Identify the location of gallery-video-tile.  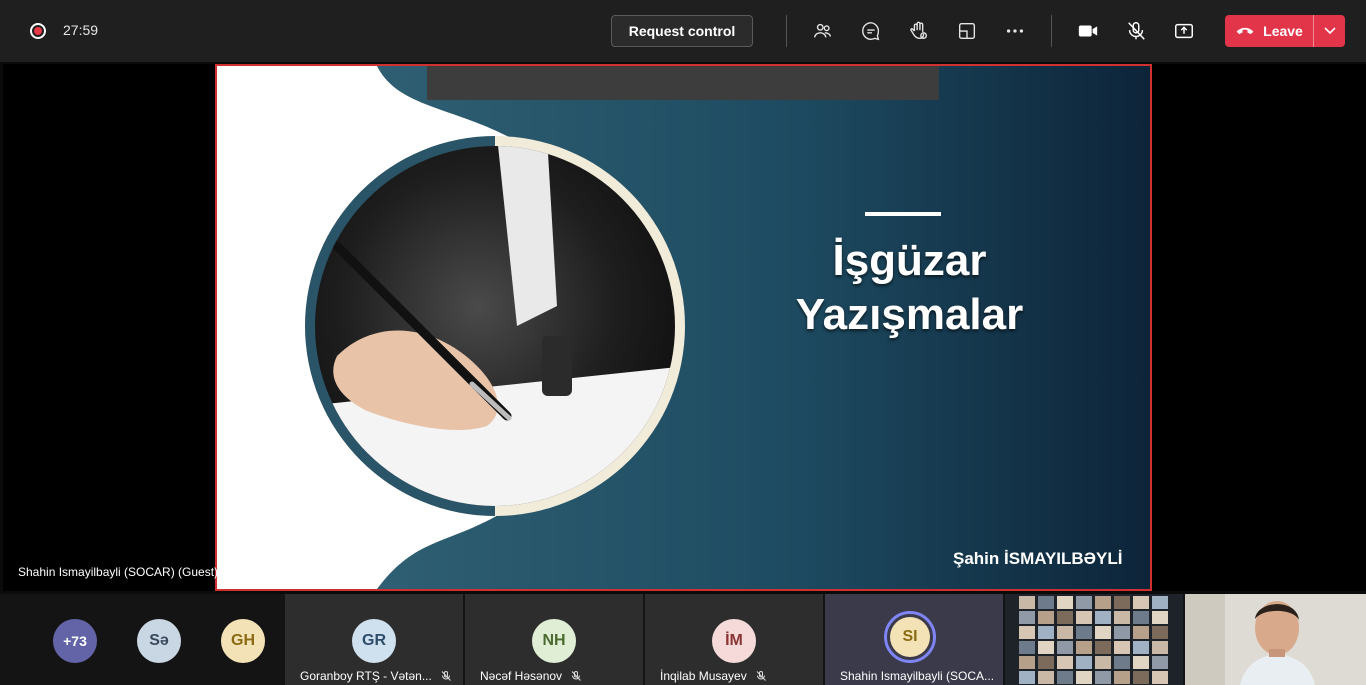
(1094, 639).